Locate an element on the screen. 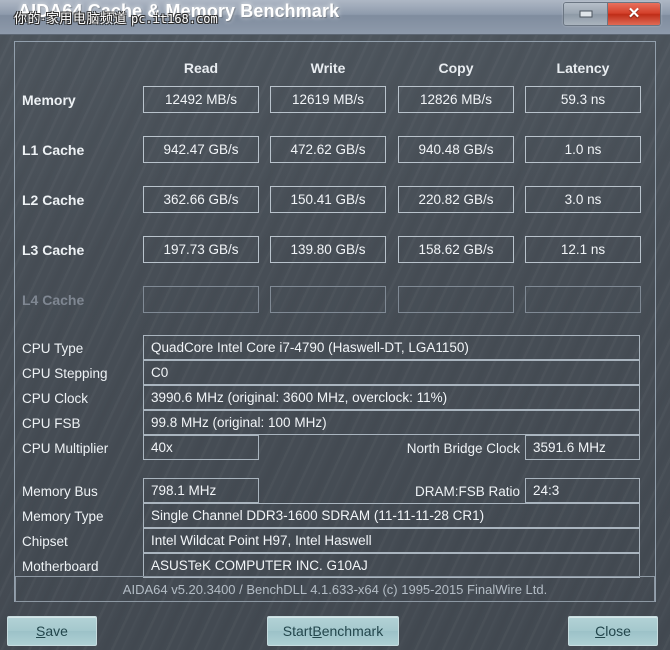 The height and width of the screenshot is (650, 670). close-button-accel: C is located at coordinates (600, 631).